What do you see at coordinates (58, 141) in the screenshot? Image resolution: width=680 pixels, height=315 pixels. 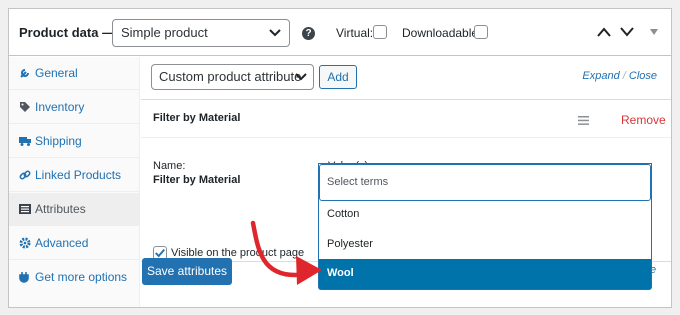 I see `tab-shipping-label: Shipping` at bounding box center [58, 141].